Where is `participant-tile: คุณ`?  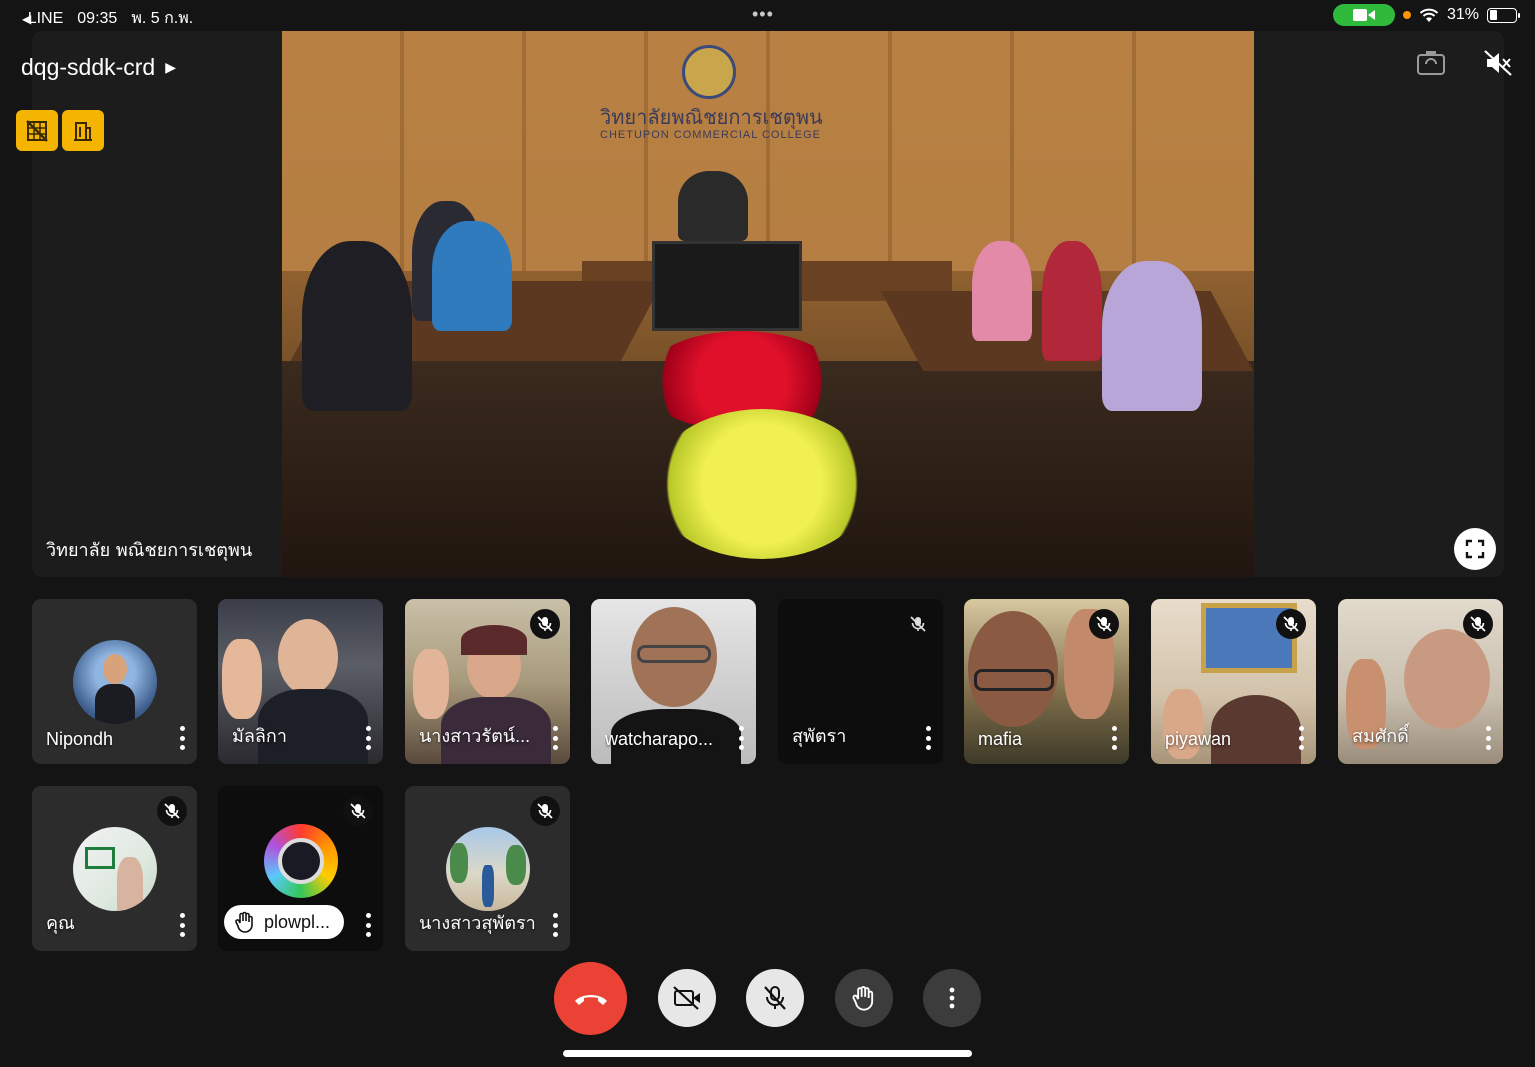
participant-tile: คุณ is located at coordinates (114, 868).